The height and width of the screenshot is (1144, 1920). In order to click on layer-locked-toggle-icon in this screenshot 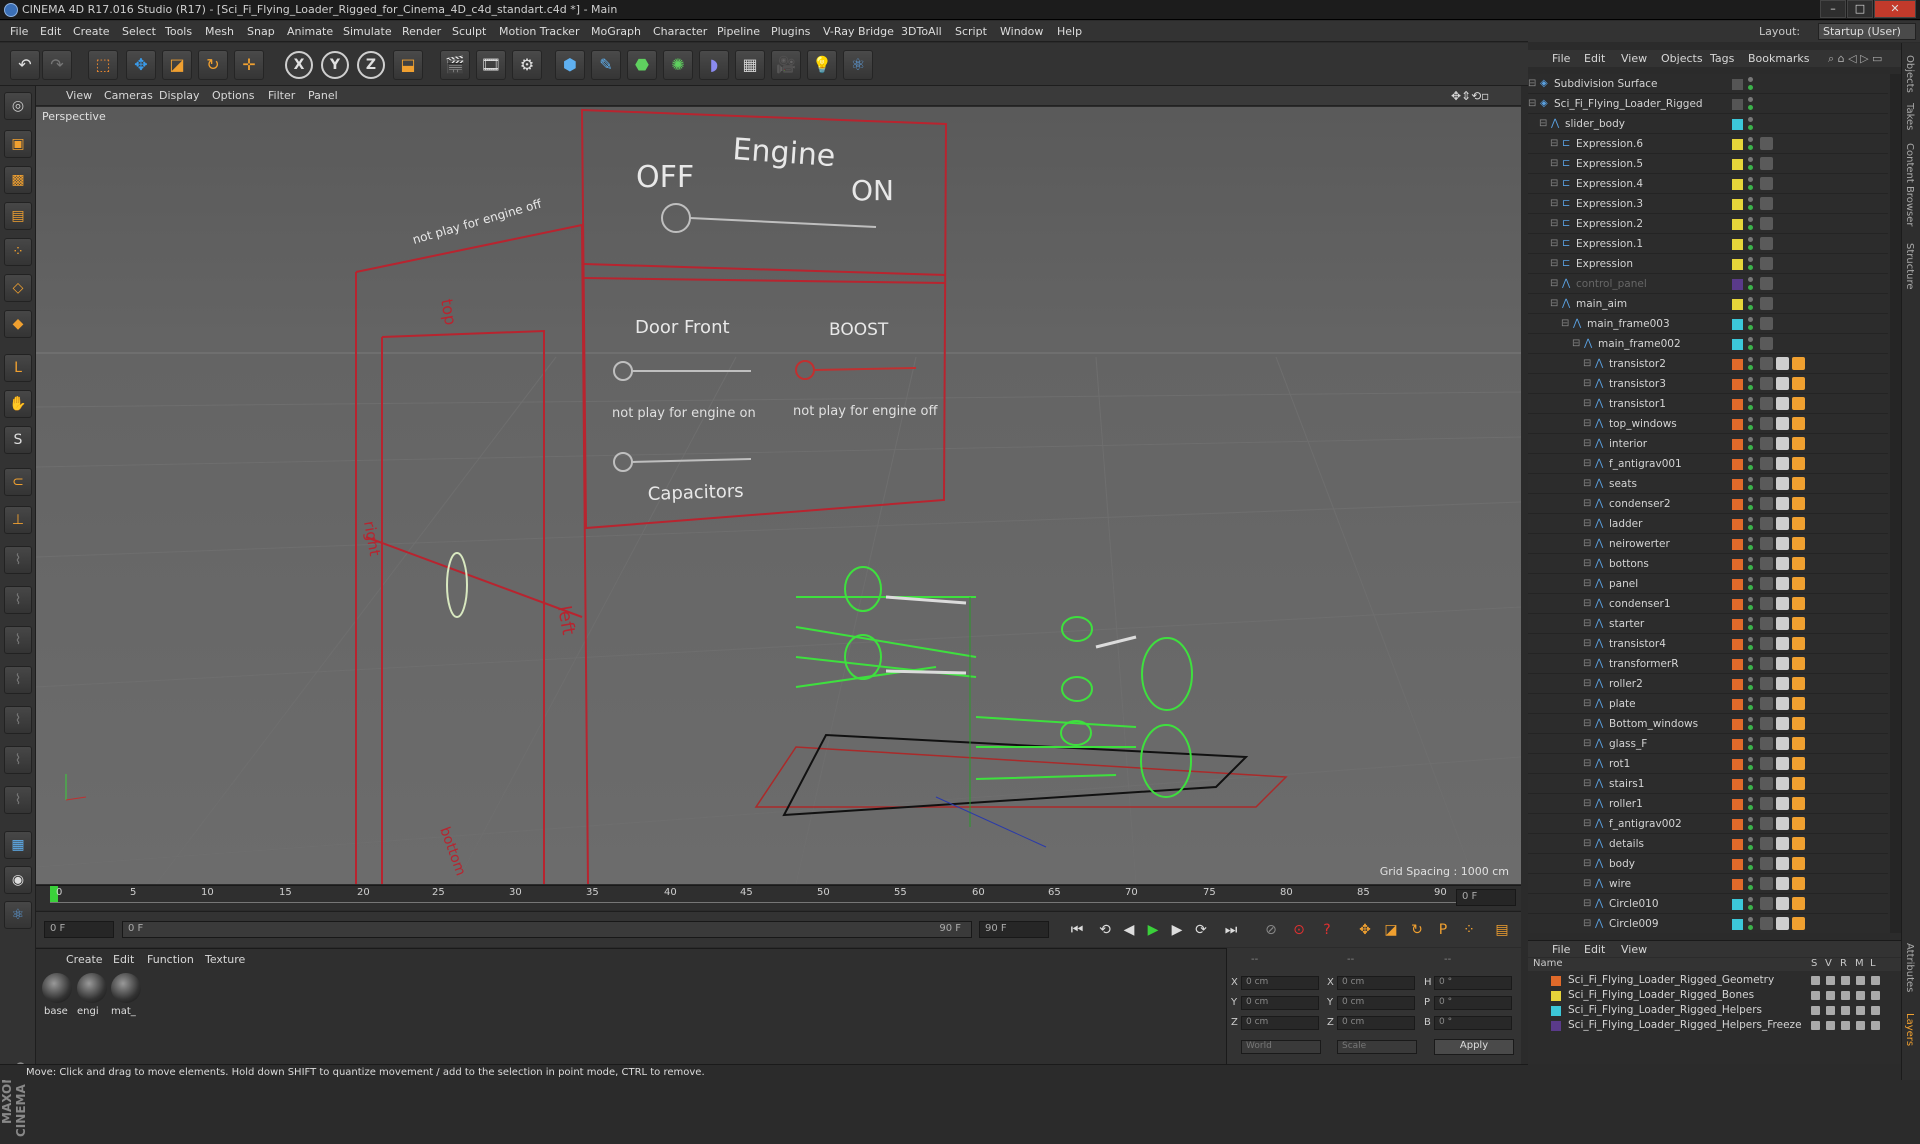, I will do `click(1875, 980)`.